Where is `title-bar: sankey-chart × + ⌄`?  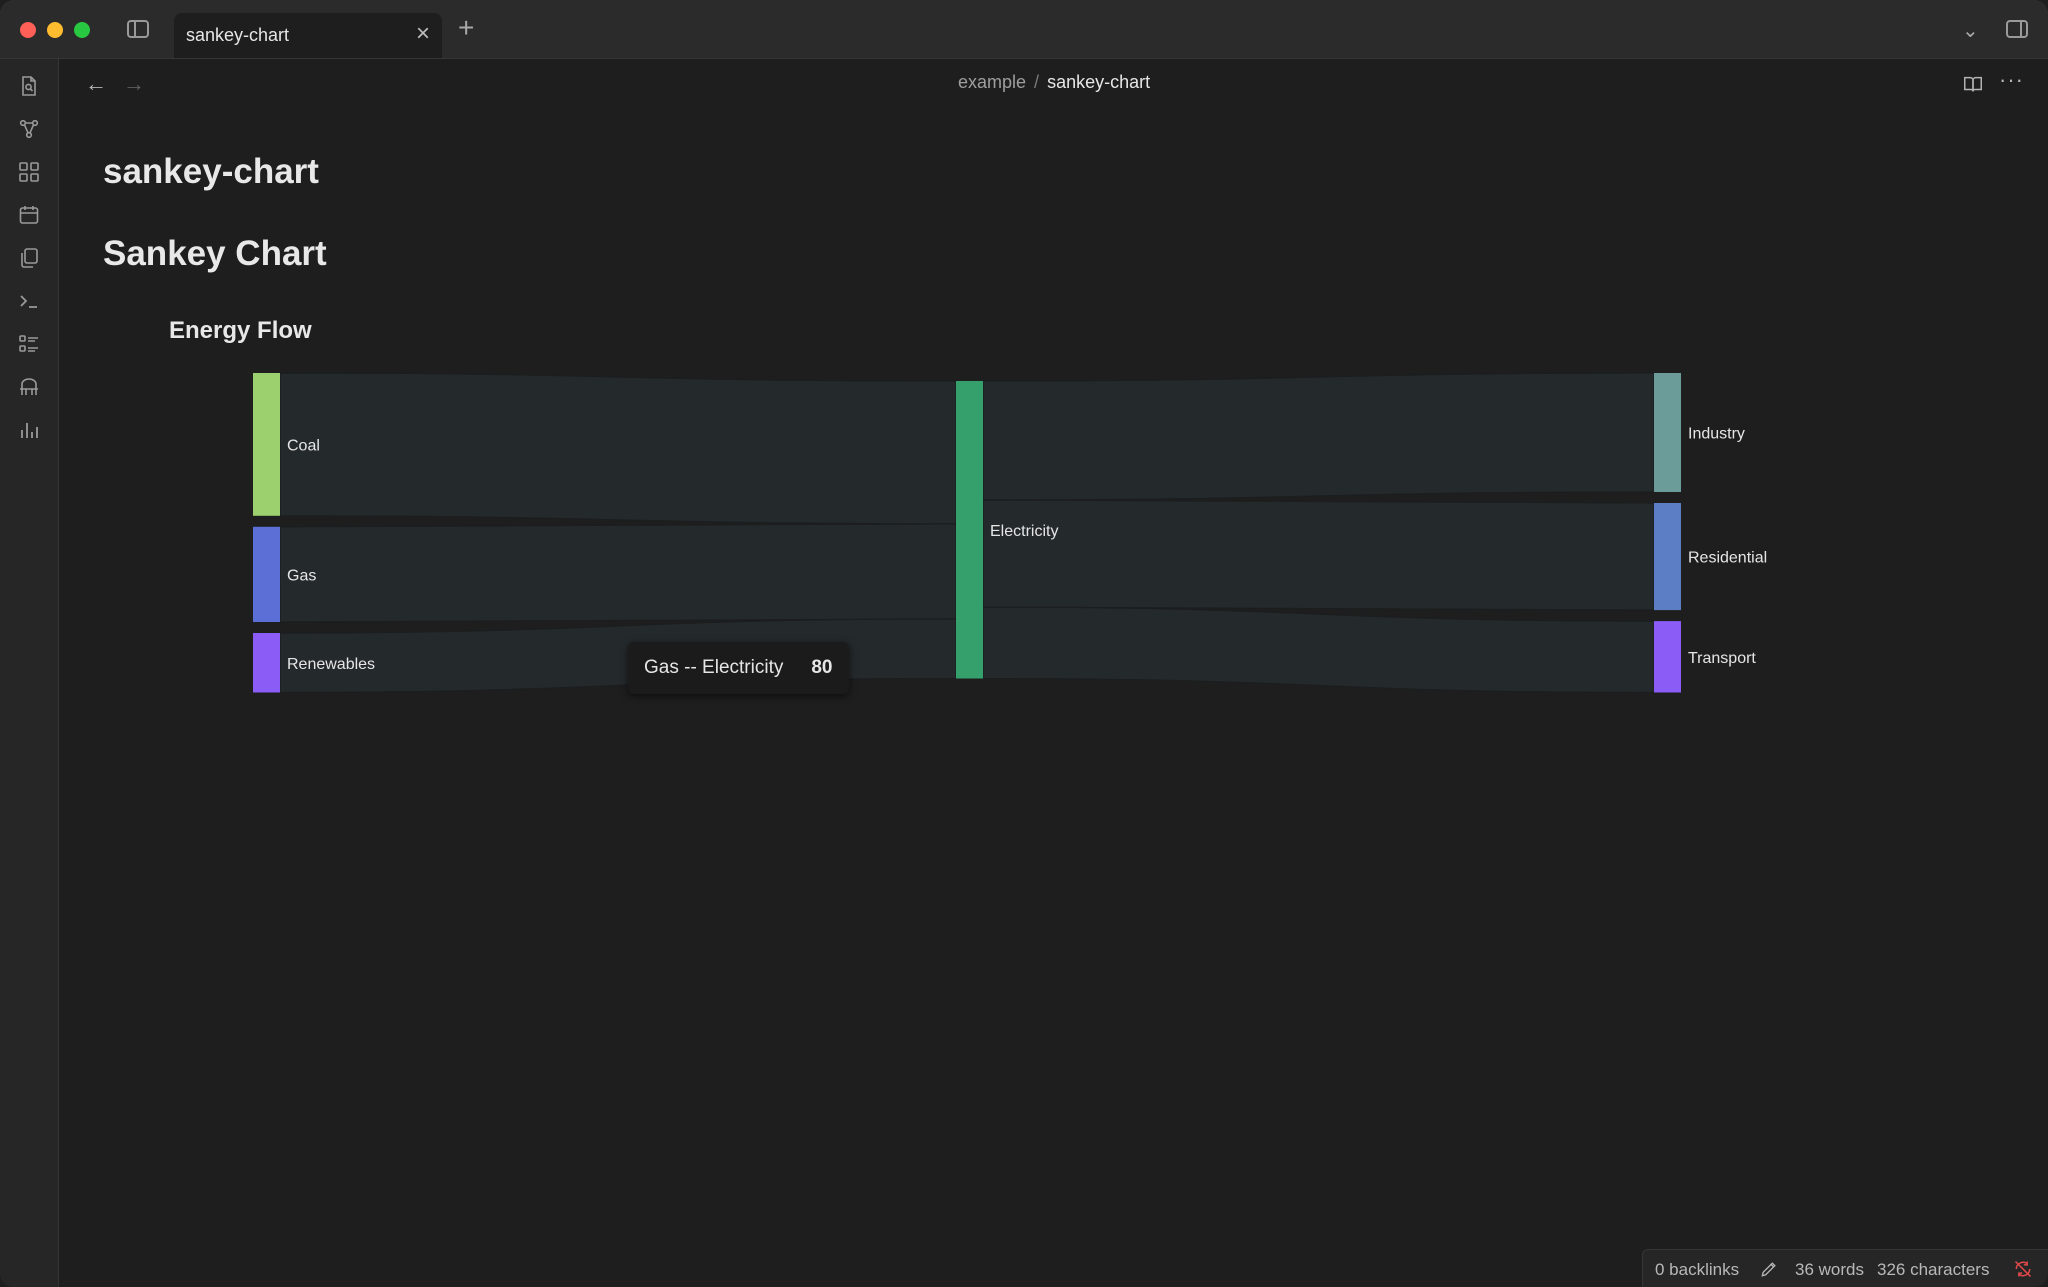 title-bar: sankey-chart × + ⌄ is located at coordinates (1024, 29).